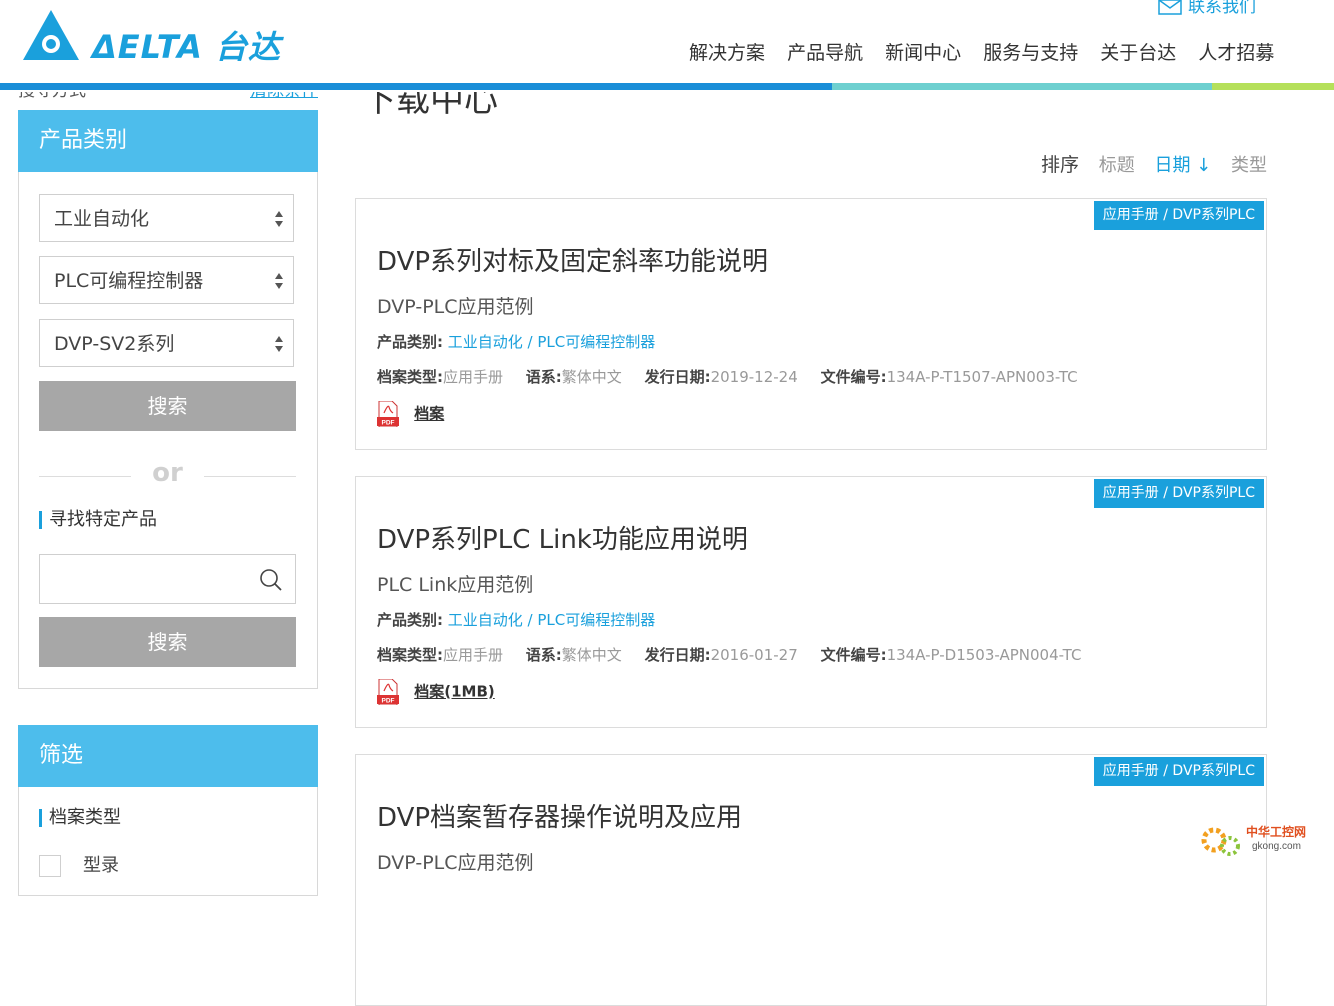  What do you see at coordinates (562, 537) in the screenshot?
I see `document-title: DVP系列PLC Link功能应用说明` at bounding box center [562, 537].